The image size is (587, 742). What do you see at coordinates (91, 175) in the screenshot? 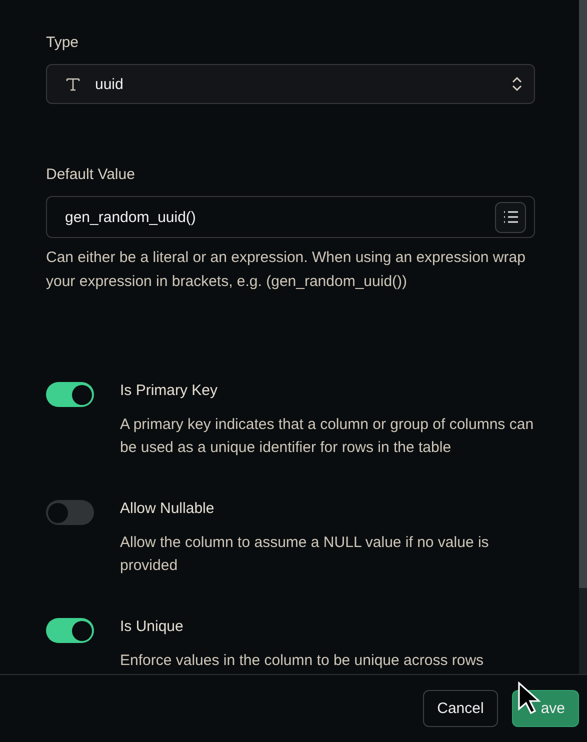
I see `field-label: Default Value` at bounding box center [91, 175].